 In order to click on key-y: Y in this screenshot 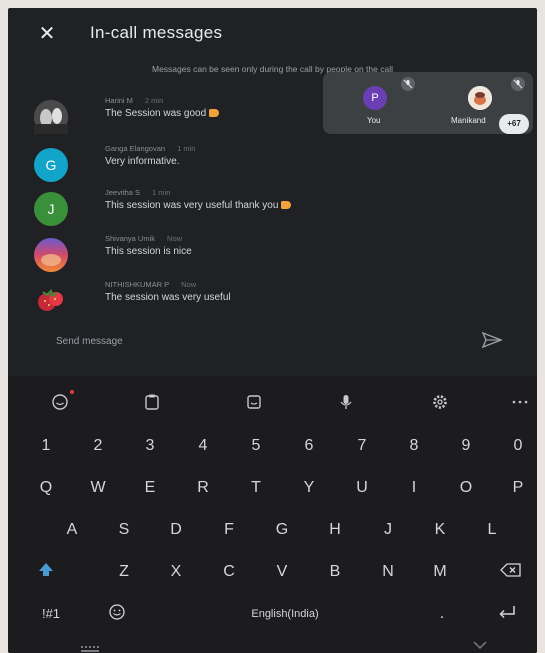, I will do `click(309, 488)`.